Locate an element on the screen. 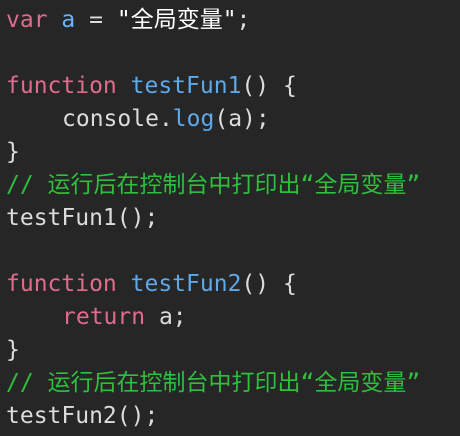  keyword-function: function is located at coordinates (61, 86).